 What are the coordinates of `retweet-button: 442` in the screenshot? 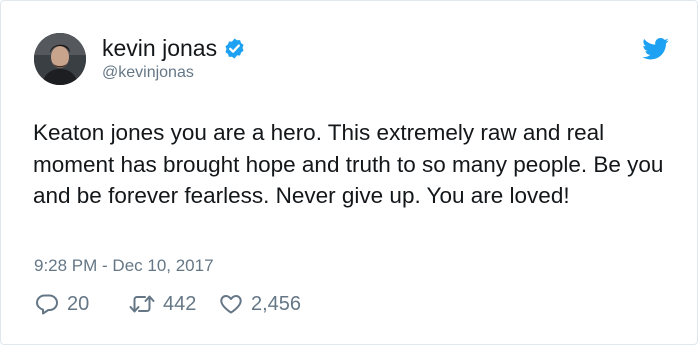 It's located at (174, 304).